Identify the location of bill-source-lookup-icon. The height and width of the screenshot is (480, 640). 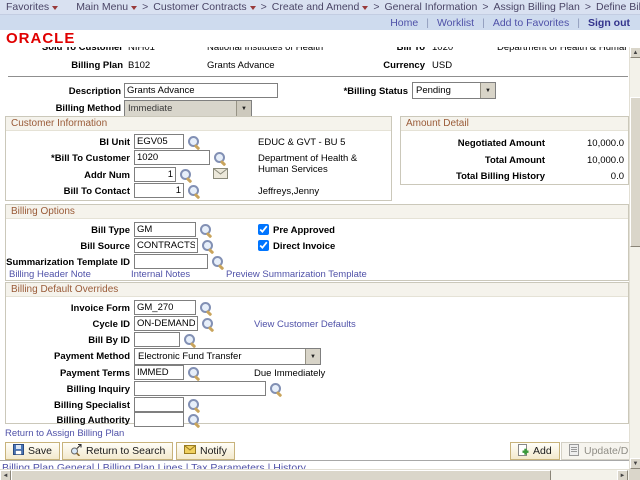
(208, 246).